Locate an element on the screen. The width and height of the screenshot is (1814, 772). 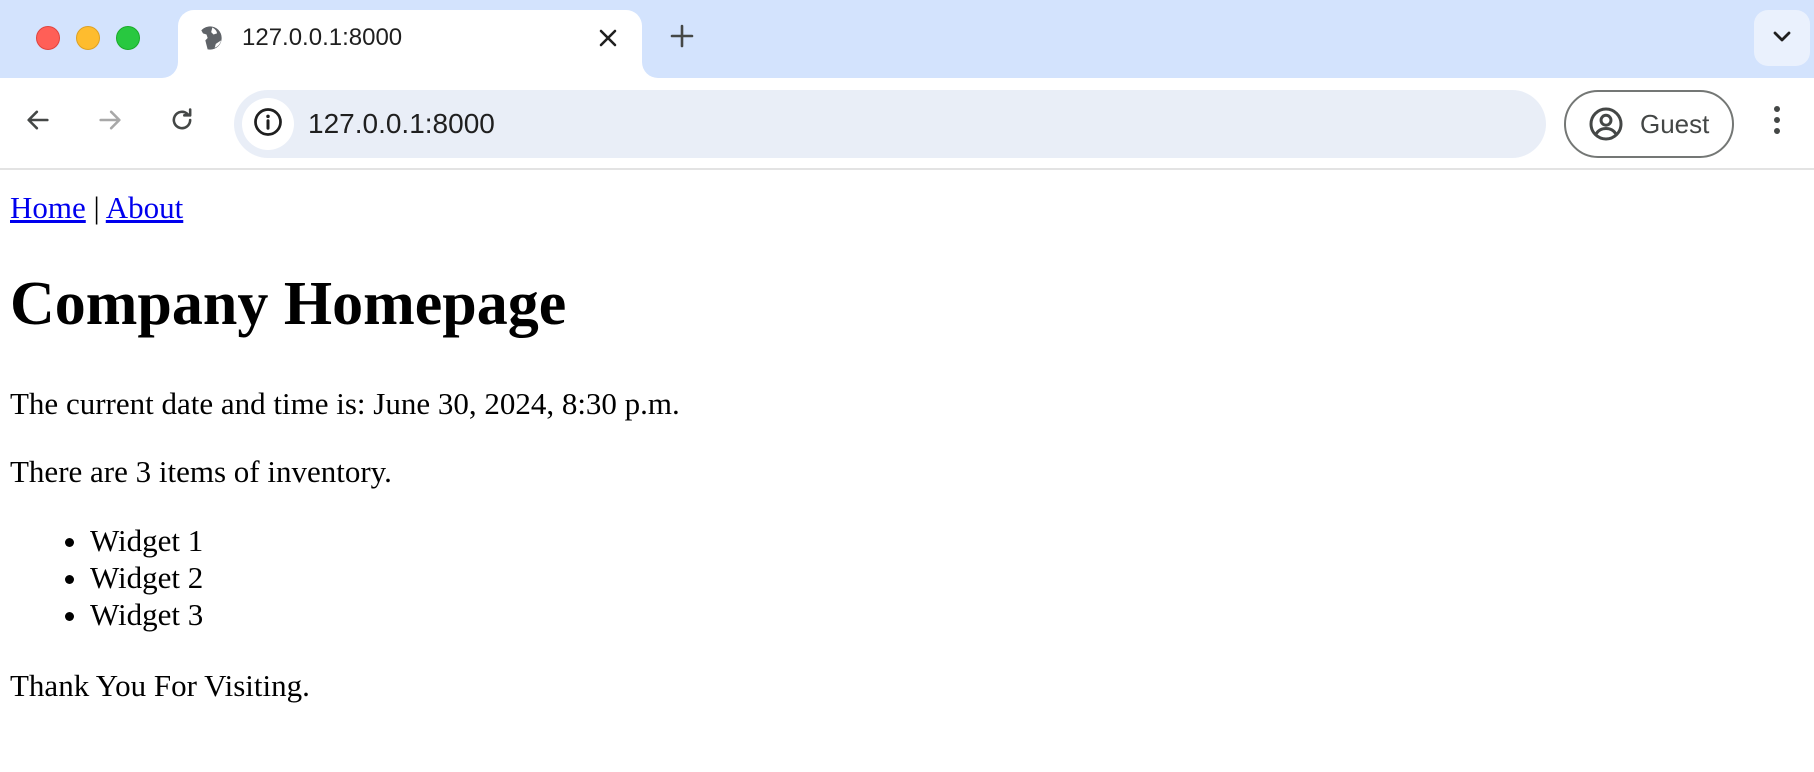
account-circle-icon is located at coordinates (1606, 124).